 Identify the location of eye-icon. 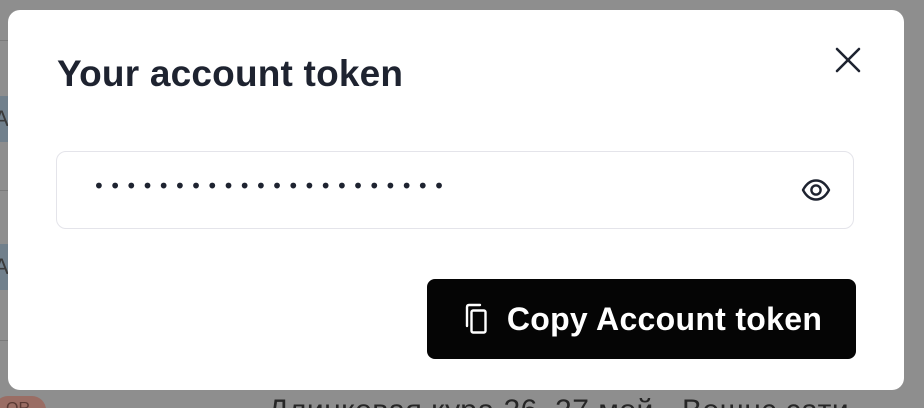
(816, 190).